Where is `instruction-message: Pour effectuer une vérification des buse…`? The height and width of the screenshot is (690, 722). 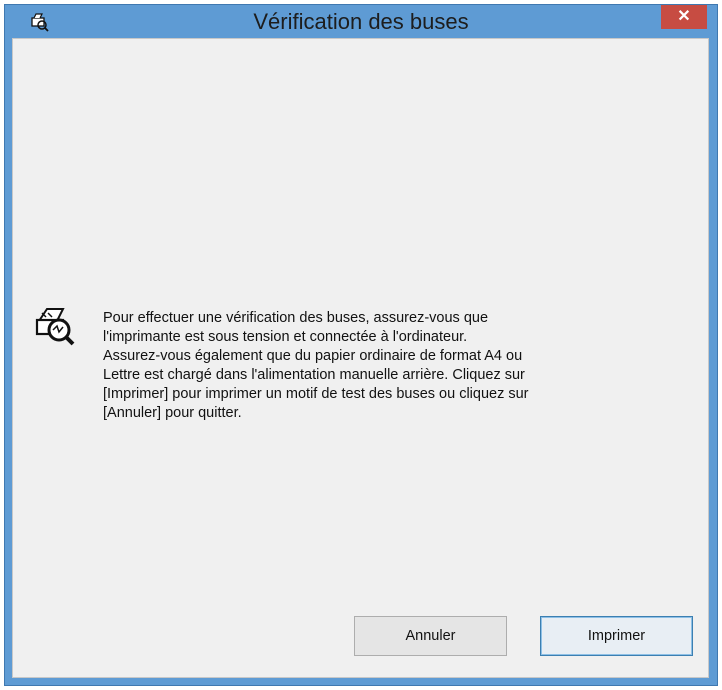
instruction-message: Pour effectuer une vérification des buse… is located at coordinates (383, 366).